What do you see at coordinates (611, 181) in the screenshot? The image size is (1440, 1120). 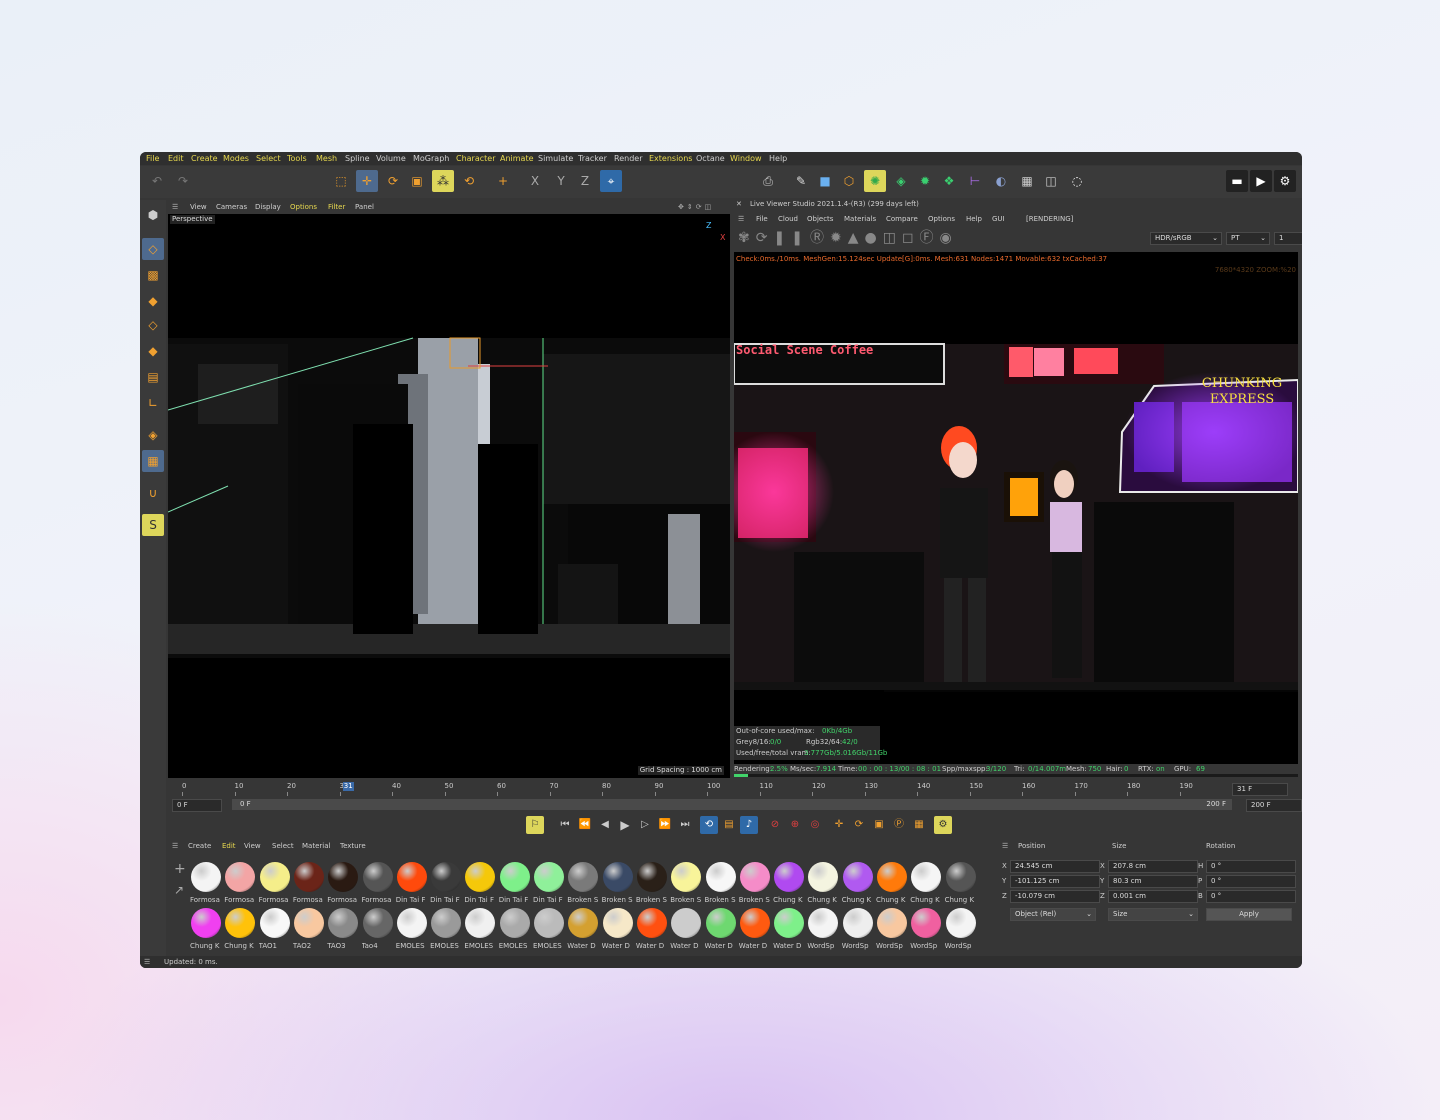 I see `coordinate-system-icon: ⌖` at bounding box center [611, 181].